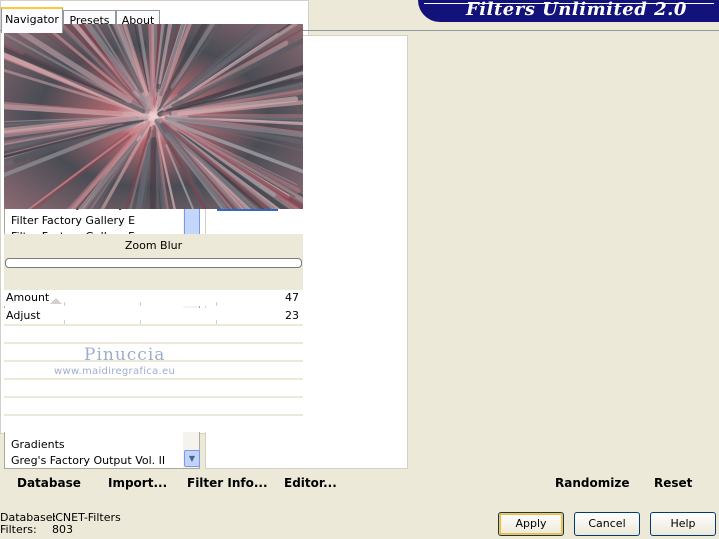 Image resolution: width=719 pixels, height=539 pixels. What do you see at coordinates (28, 297) in the screenshot?
I see `param-label: Amount` at bounding box center [28, 297].